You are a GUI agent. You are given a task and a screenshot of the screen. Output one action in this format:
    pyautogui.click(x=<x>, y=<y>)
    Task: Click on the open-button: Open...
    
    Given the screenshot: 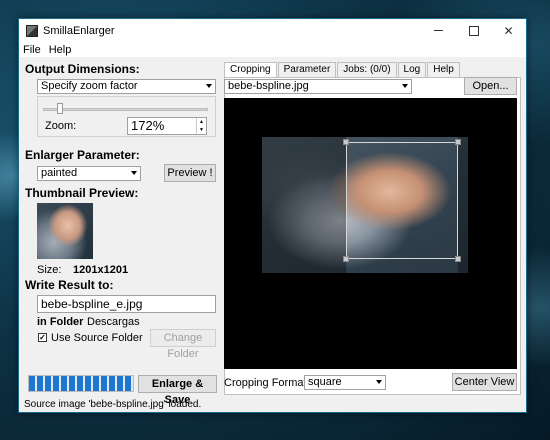 What is the action you would take?
    pyautogui.click(x=490, y=86)
    